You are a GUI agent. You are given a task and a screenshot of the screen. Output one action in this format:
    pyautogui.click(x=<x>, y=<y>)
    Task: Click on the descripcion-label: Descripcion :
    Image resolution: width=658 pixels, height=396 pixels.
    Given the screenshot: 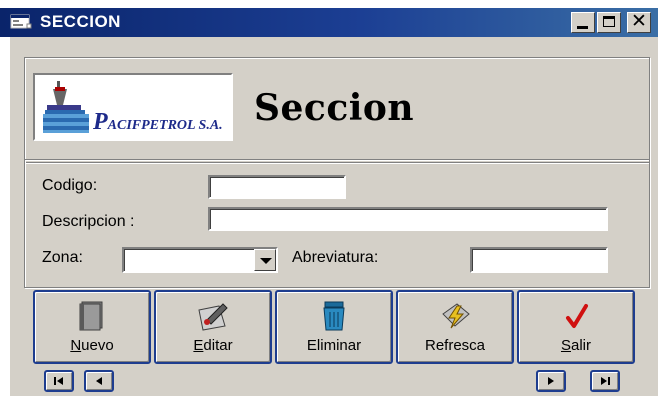 What is the action you would take?
    pyautogui.click(x=88, y=221)
    